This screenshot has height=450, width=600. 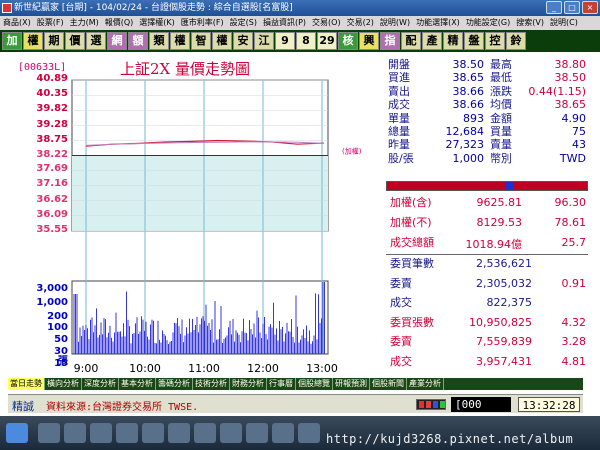 I want to click on menu-item: 股票(F), so click(x=50, y=23).